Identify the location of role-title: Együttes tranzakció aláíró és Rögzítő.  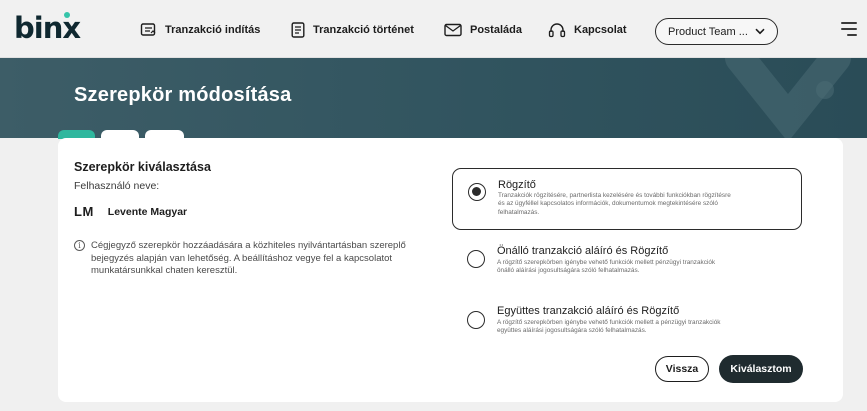
(588, 311).